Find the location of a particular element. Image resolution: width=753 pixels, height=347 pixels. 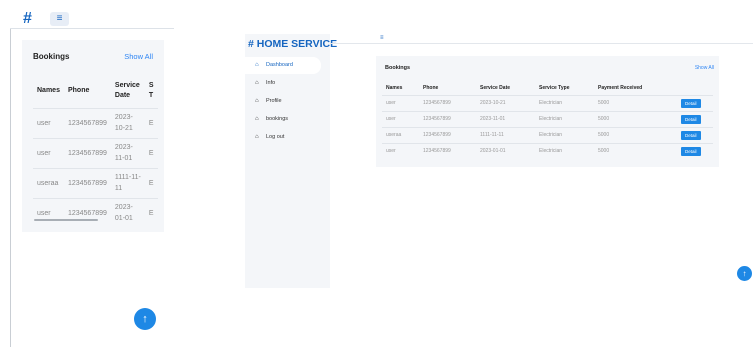

table-row: user 1234567899 2023-11-01 E is located at coordinates (95, 152).